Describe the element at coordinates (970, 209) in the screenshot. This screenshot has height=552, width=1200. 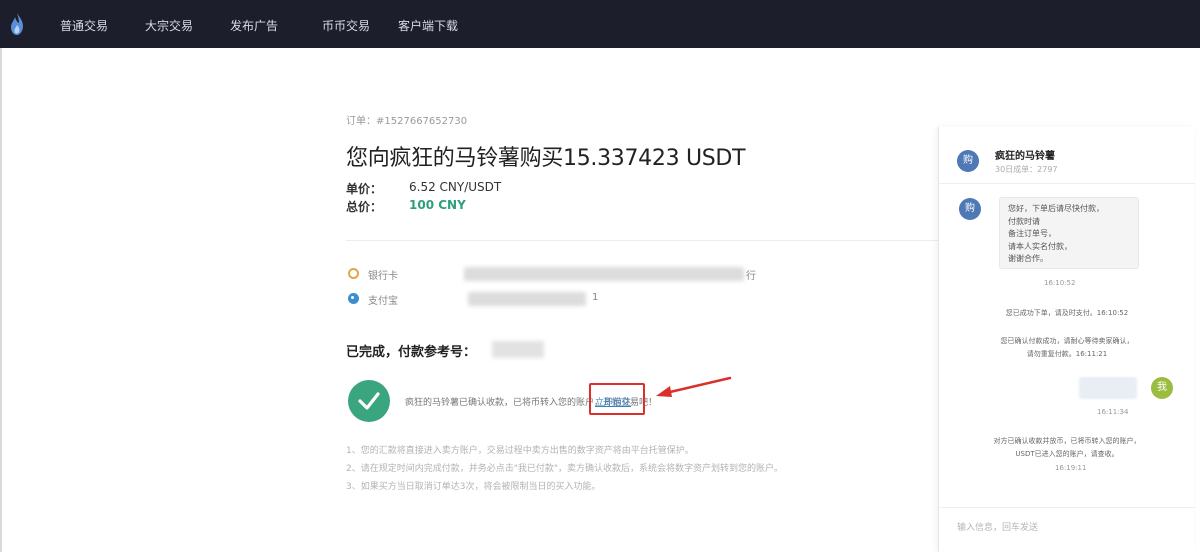
I see `seller-message-avatar: 购` at that location.